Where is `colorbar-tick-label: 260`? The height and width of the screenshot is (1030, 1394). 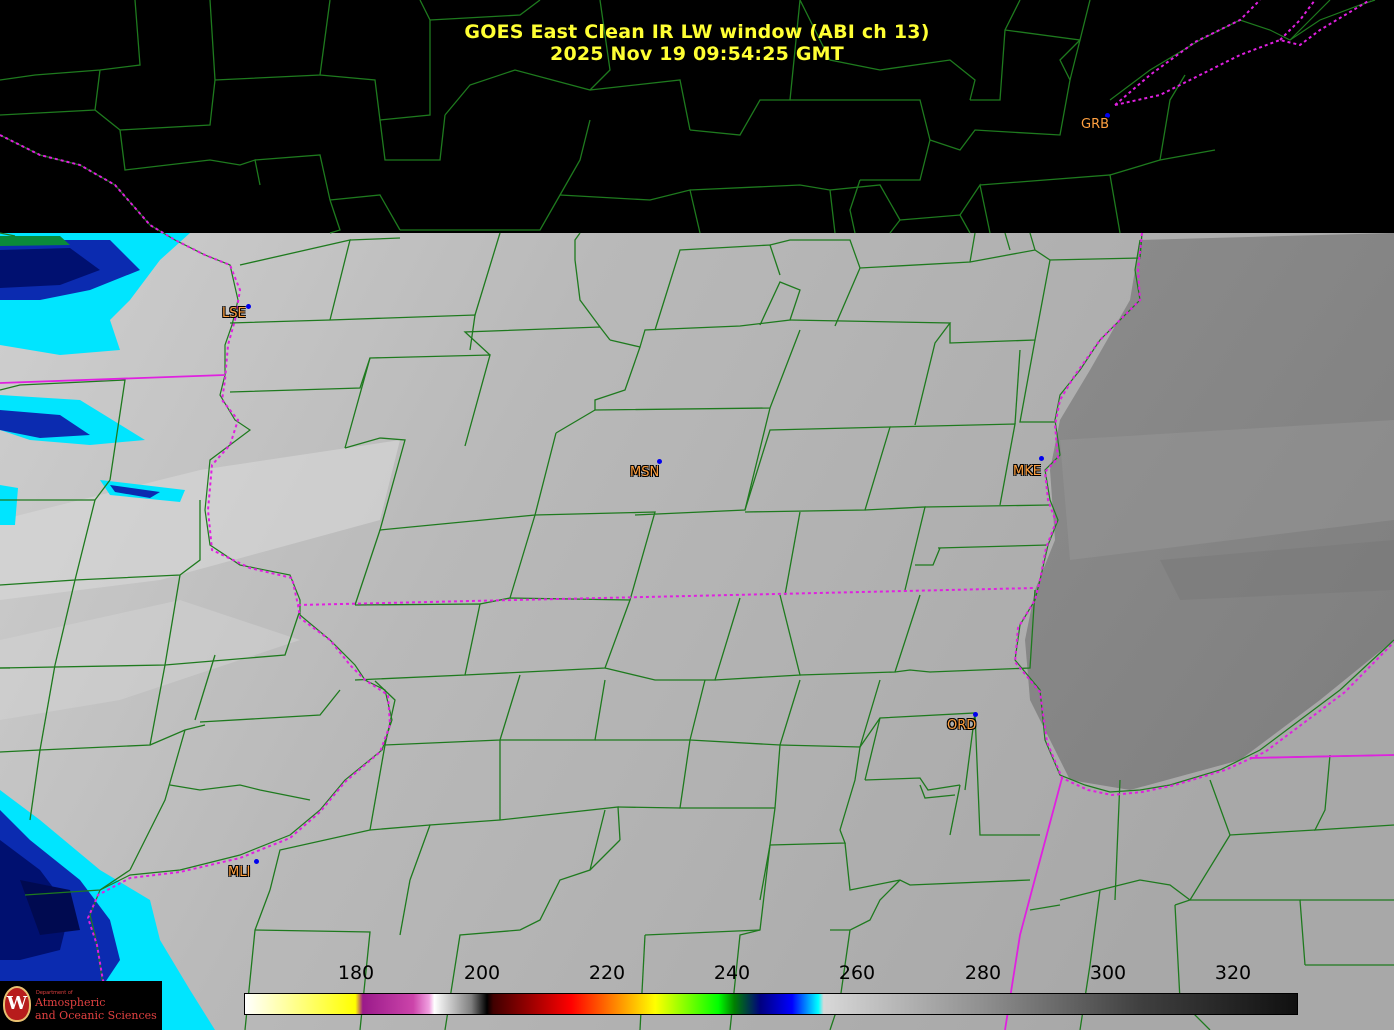 colorbar-tick-label: 260 is located at coordinates (857, 973).